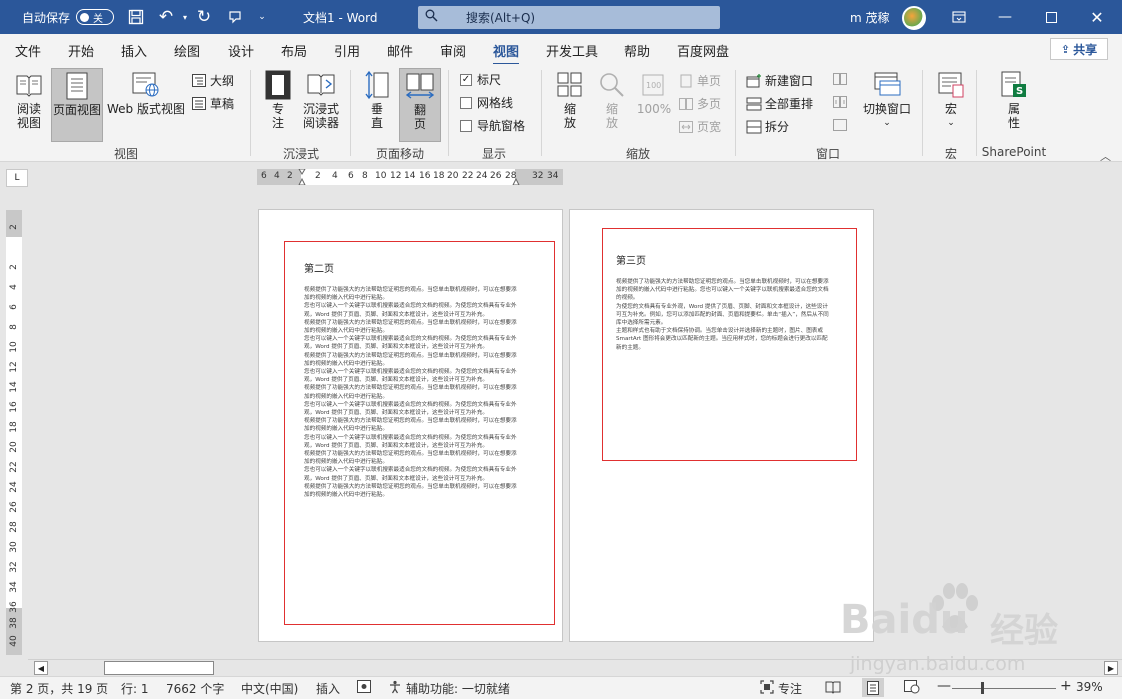  I want to click on focus-mode-label: 专注, so click(790, 688).